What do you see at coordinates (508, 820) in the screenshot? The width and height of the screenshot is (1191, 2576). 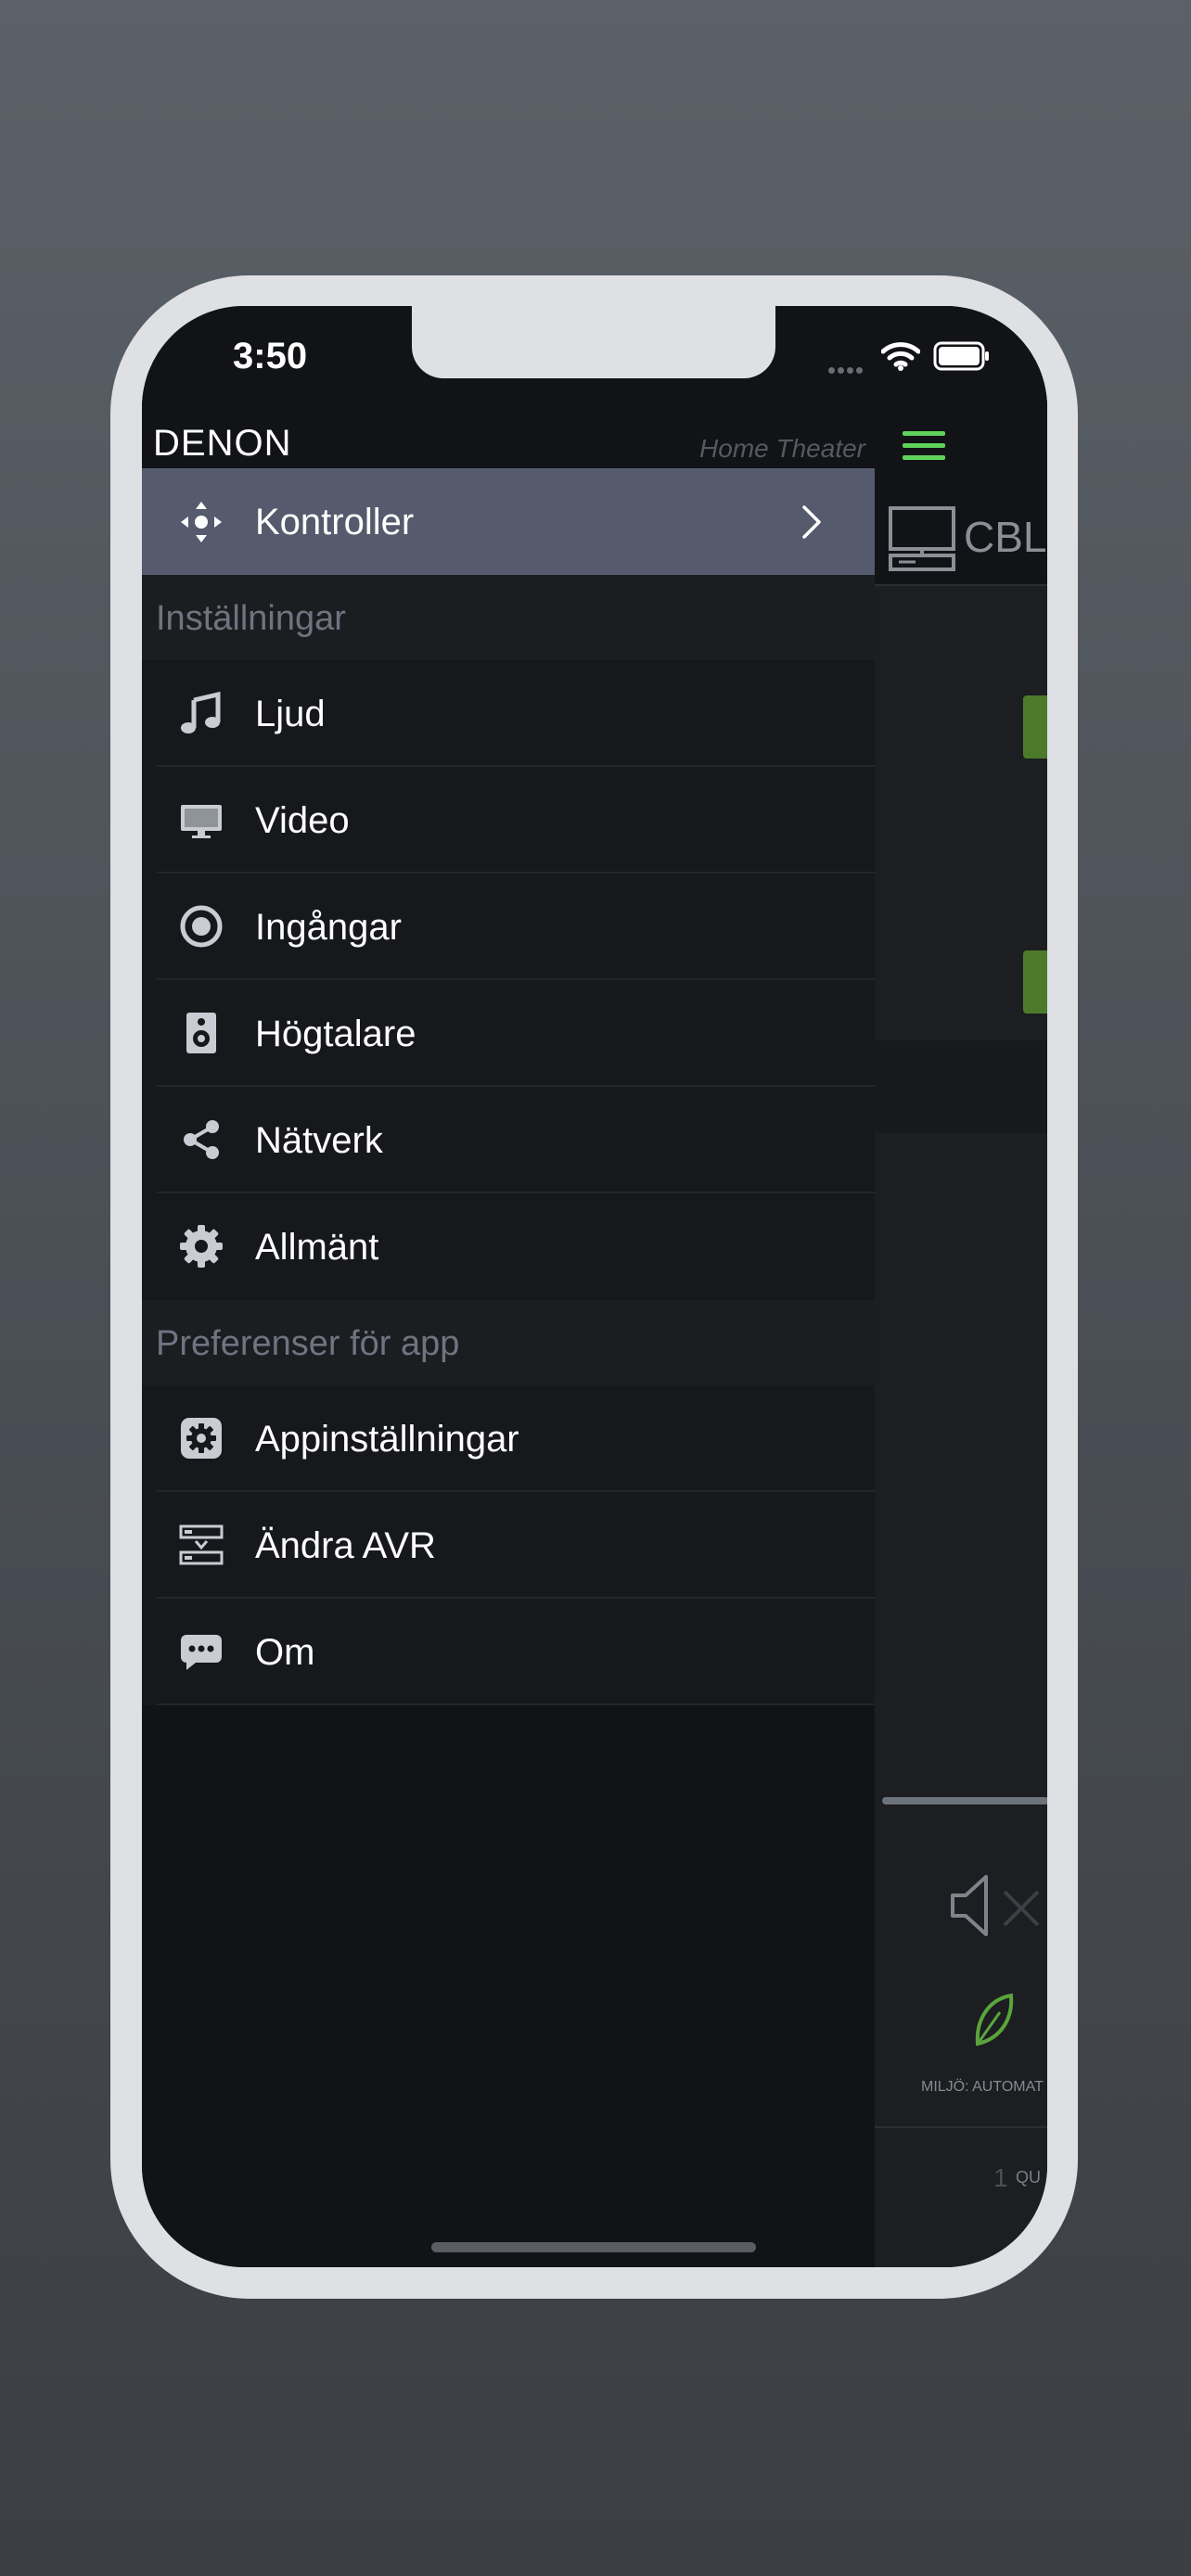 I see `menu-item-video: Video` at bounding box center [508, 820].